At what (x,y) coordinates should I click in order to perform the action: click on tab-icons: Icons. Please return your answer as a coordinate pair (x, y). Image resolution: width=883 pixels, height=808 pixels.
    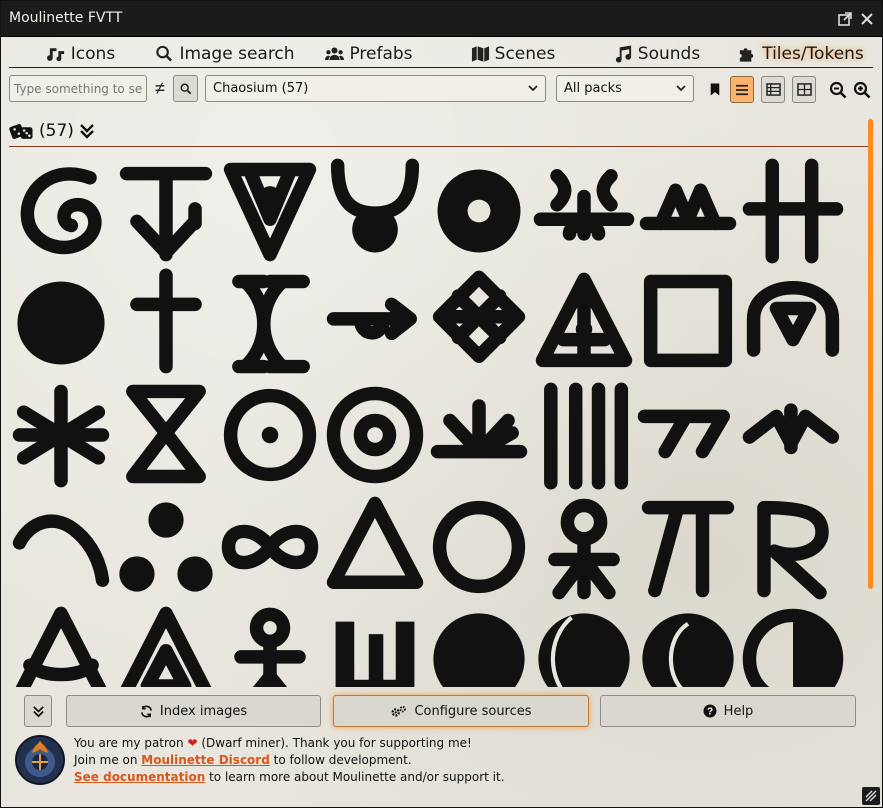
    Looking at the image, I should click on (81, 54).